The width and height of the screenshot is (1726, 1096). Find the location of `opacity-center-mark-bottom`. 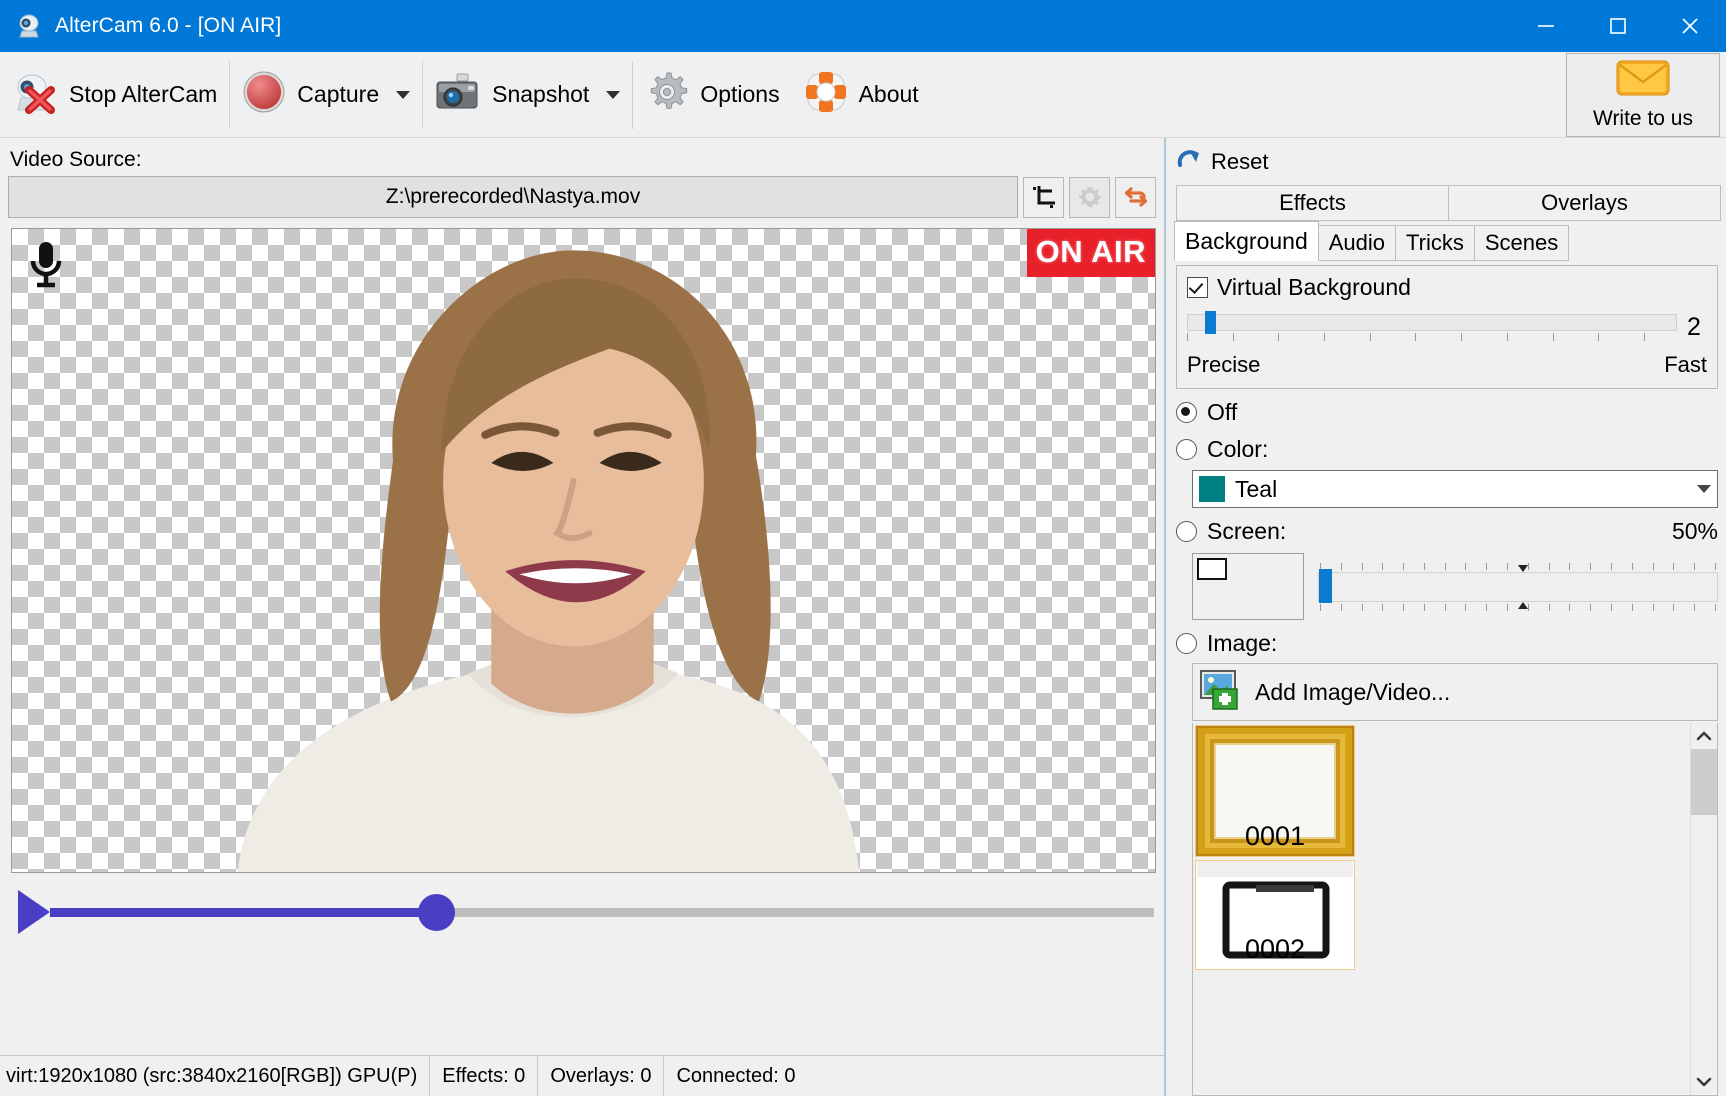

opacity-center-mark-bottom is located at coordinates (1523, 605).